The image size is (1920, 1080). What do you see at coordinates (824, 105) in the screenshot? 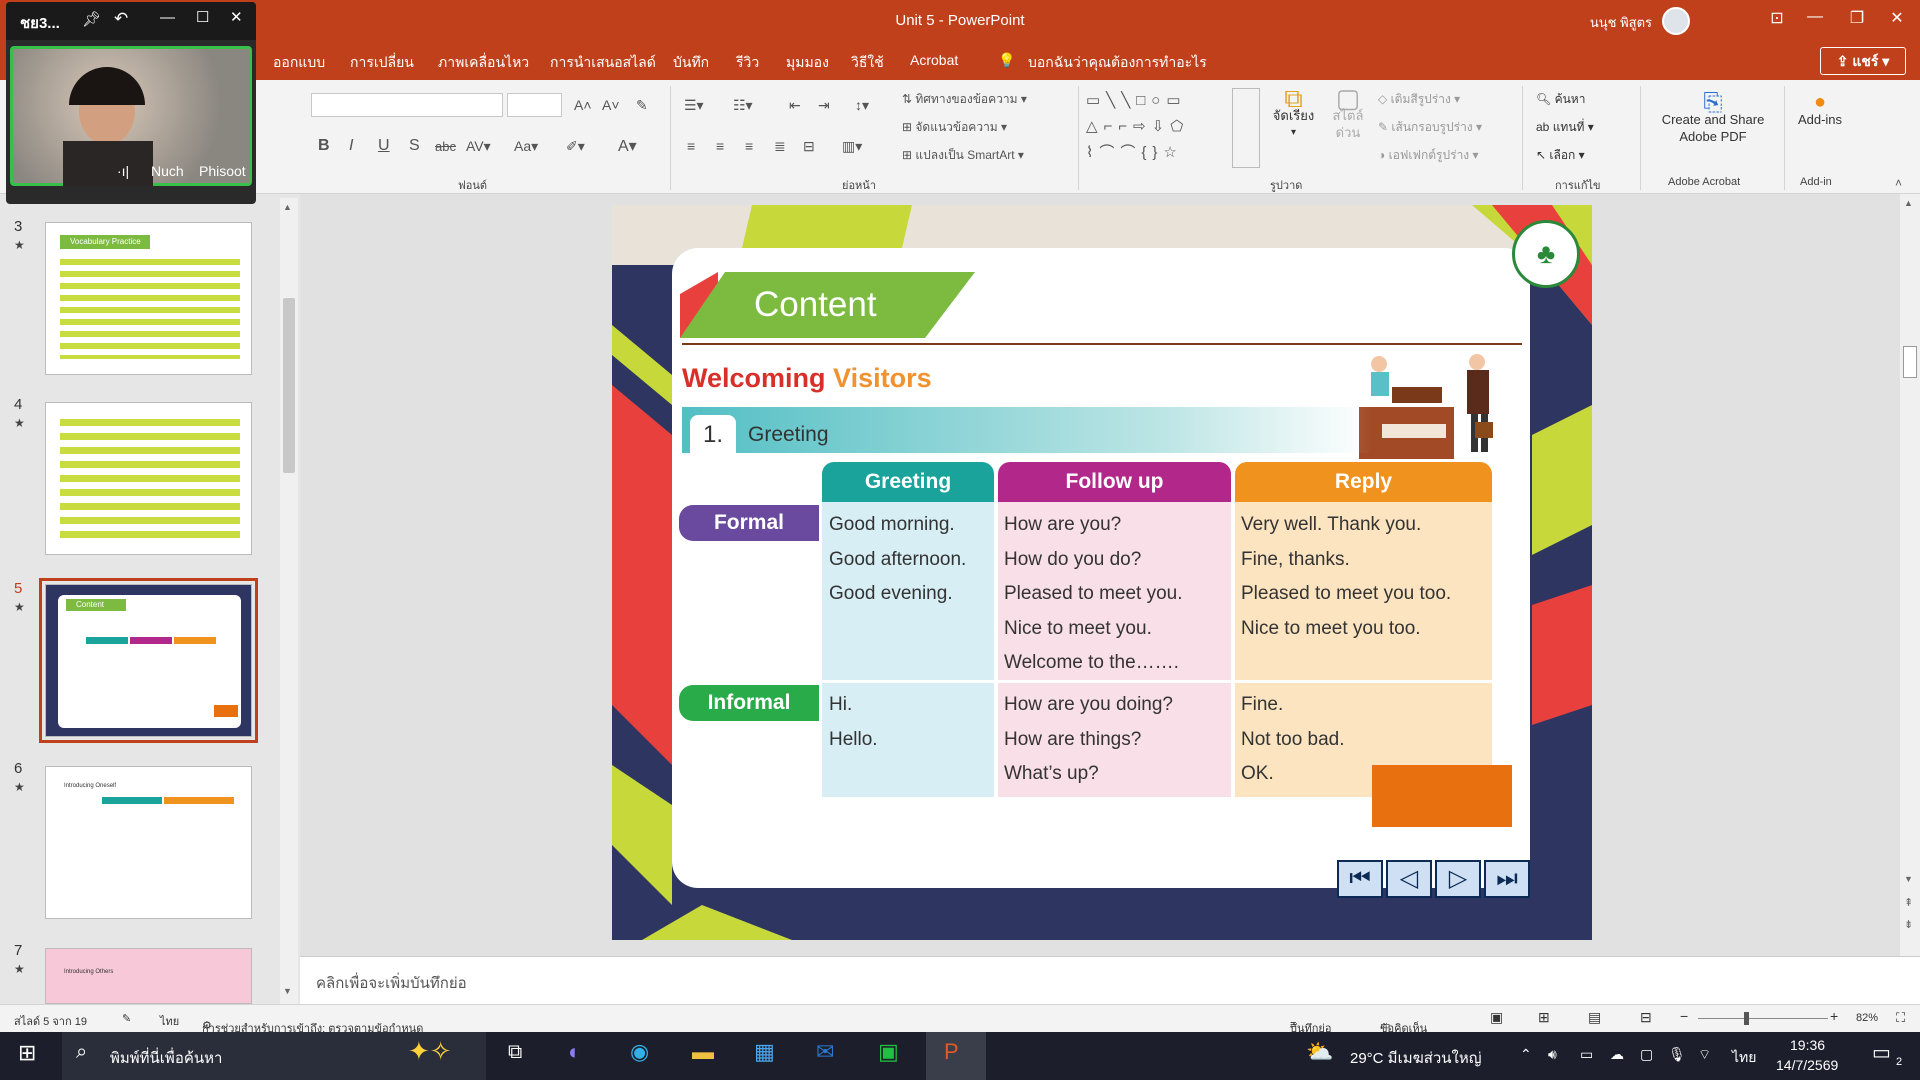
I see `increase-indent-icon: ⇥` at bounding box center [824, 105].